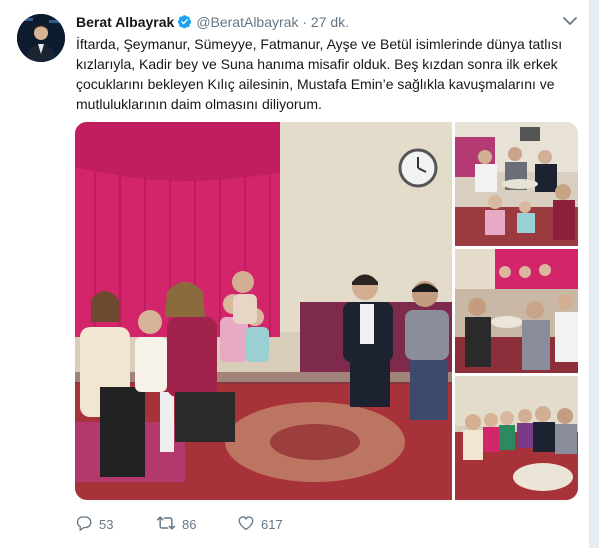 This screenshot has width=599, height=548. Describe the element at coordinates (247, 22) in the screenshot. I see `author-handle: @BeratAlbayrak` at that location.